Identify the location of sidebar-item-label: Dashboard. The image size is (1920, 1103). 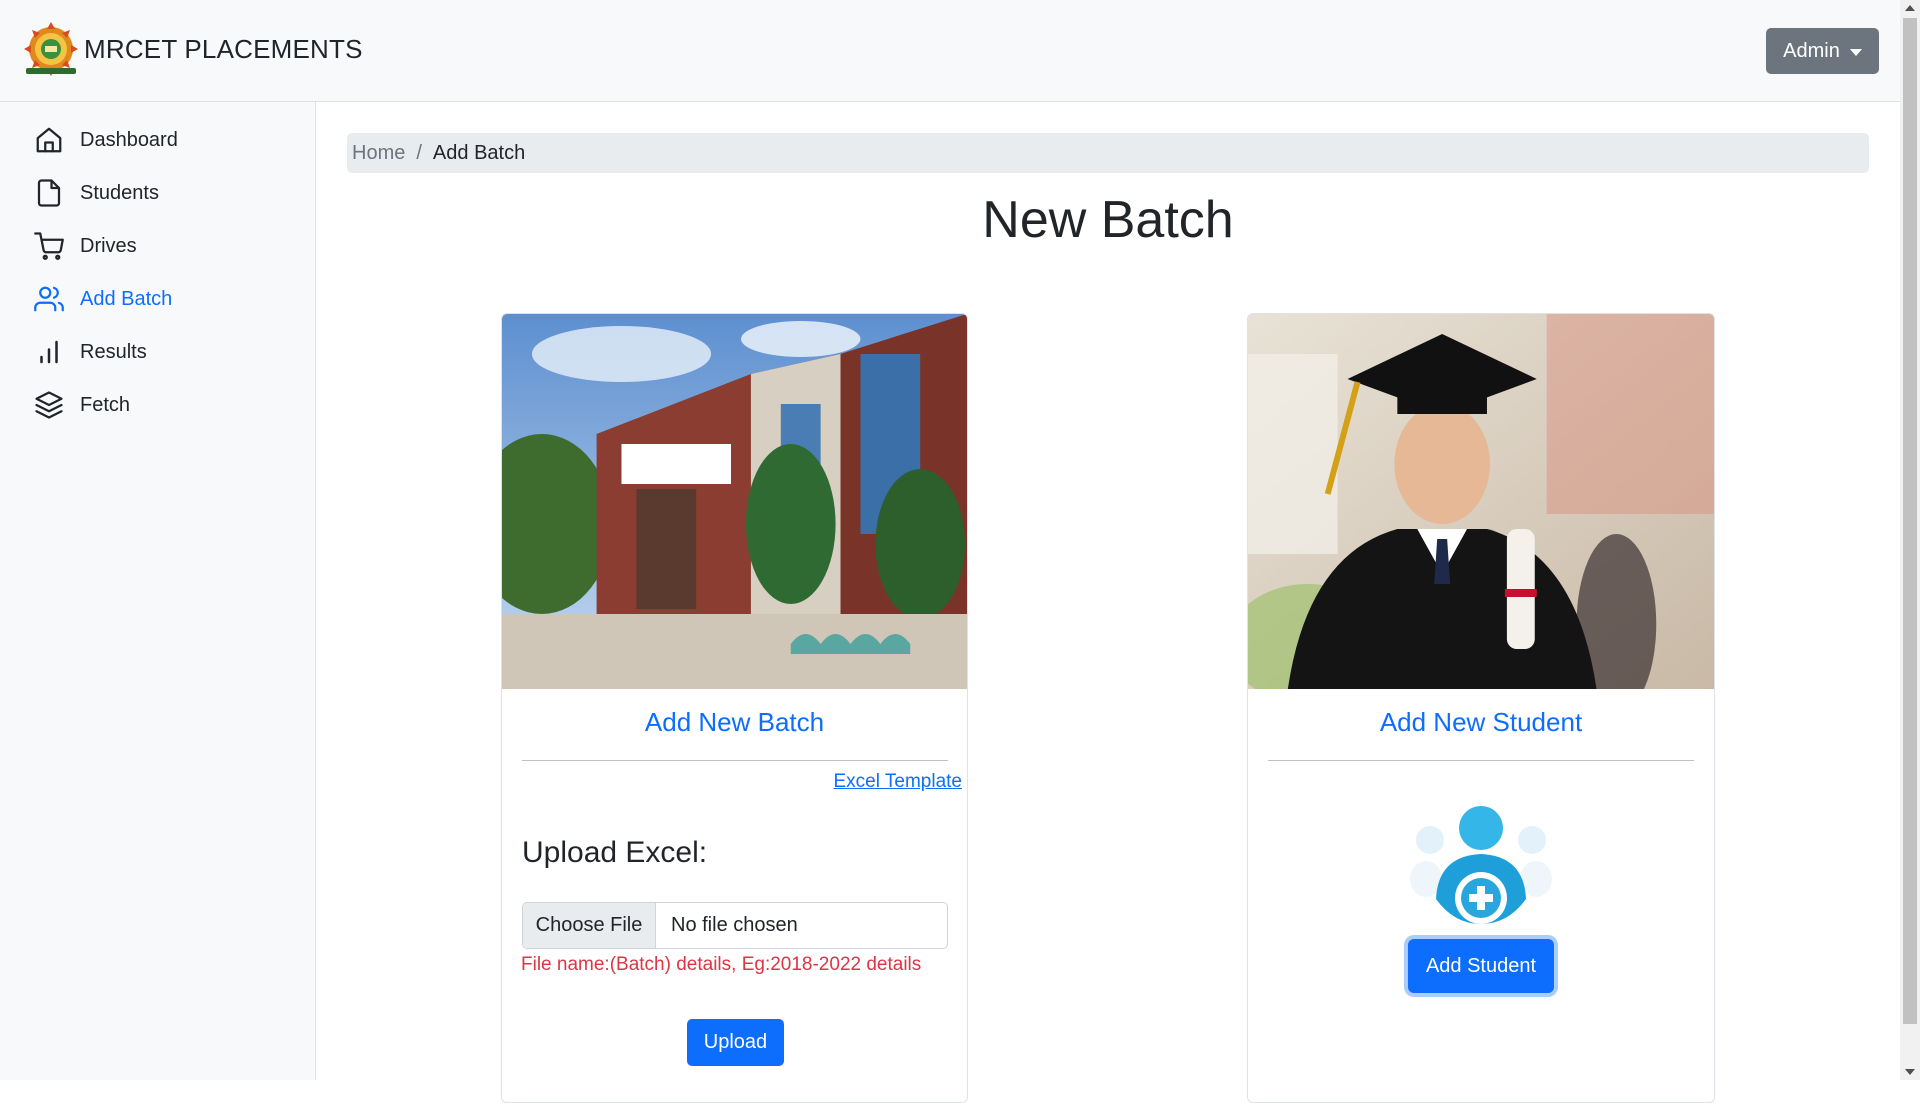
(129, 139).